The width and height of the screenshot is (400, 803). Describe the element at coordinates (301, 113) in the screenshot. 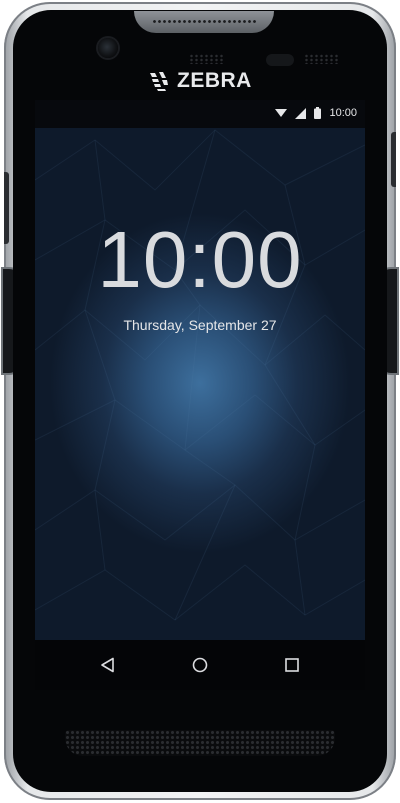

I see `cellular-signal-icon` at that location.